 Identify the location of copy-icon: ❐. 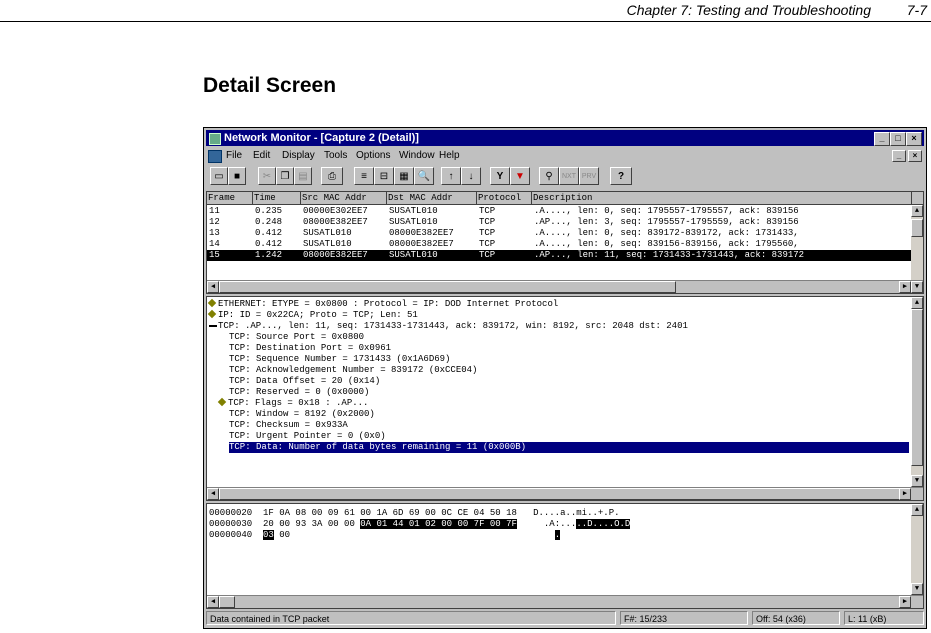
(285, 176).